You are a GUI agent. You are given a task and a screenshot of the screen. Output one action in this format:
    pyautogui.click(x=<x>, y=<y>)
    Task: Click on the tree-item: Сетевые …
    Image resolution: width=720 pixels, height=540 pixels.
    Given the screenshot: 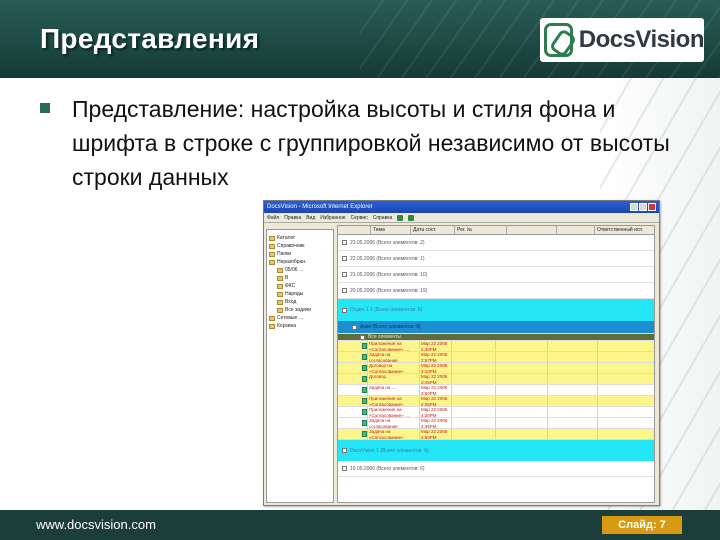 What is the action you would take?
    pyautogui.click(x=300, y=318)
    